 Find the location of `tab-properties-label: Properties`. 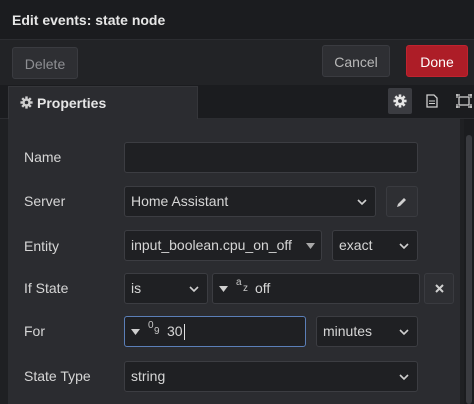

tab-properties-label: Properties is located at coordinates (72, 103).